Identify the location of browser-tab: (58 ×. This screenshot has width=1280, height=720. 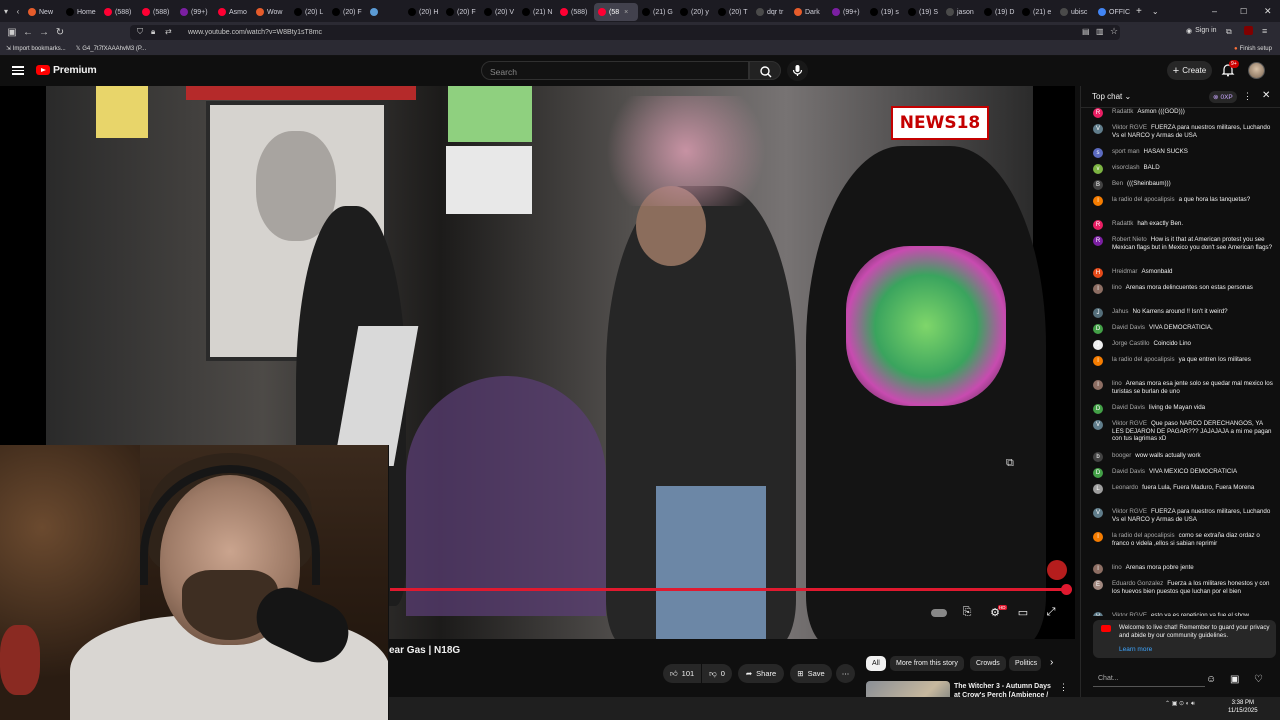
(616, 12).